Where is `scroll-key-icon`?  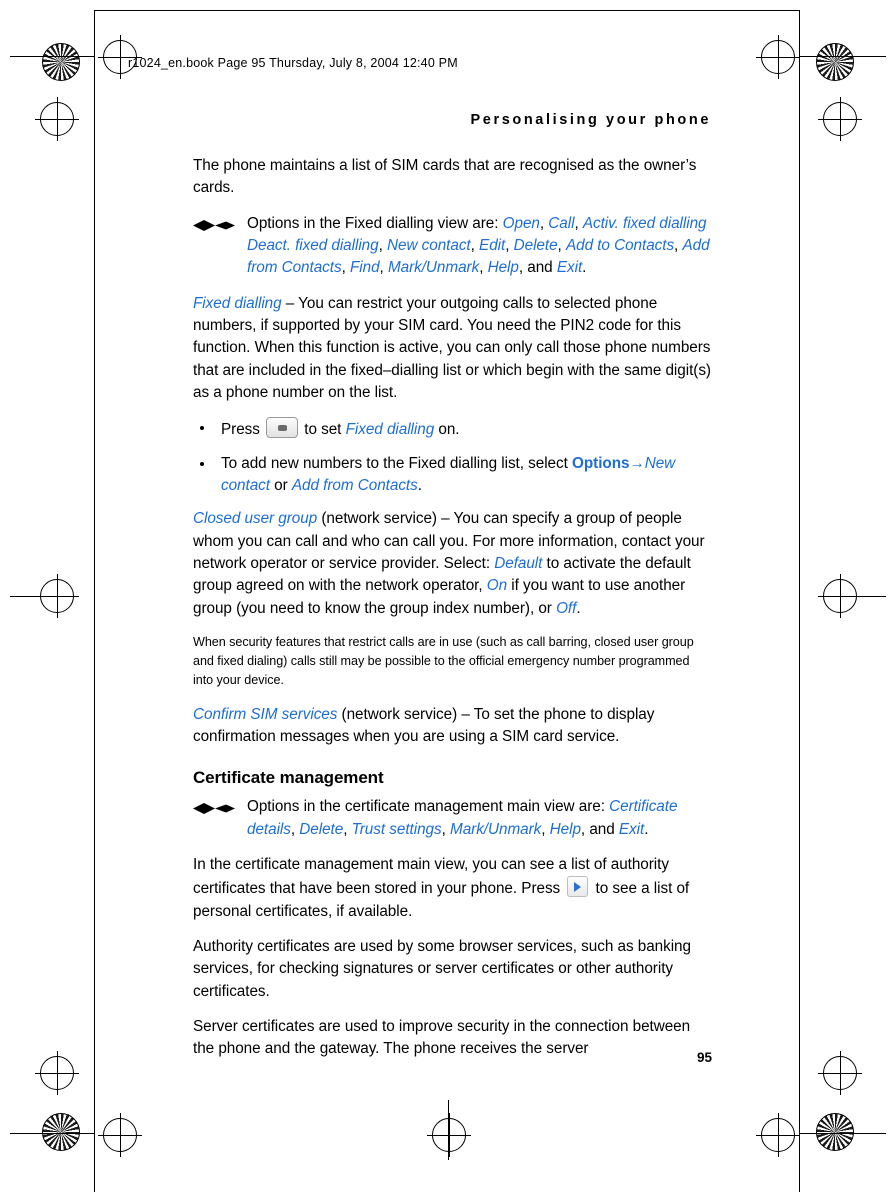 scroll-key-icon is located at coordinates (282, 428).